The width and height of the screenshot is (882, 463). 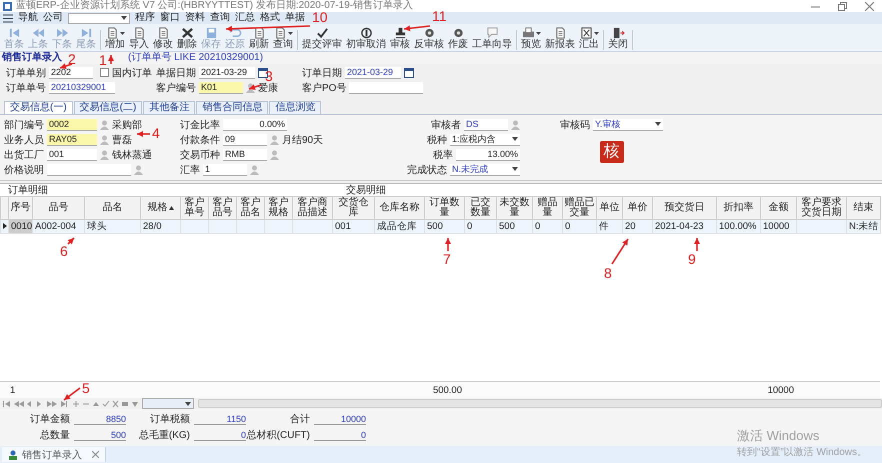 What do you see at coordinates (821, 208) in the screenshot?
I see `column-header: 客户要求交货日期` at bounding box center [821, 208].